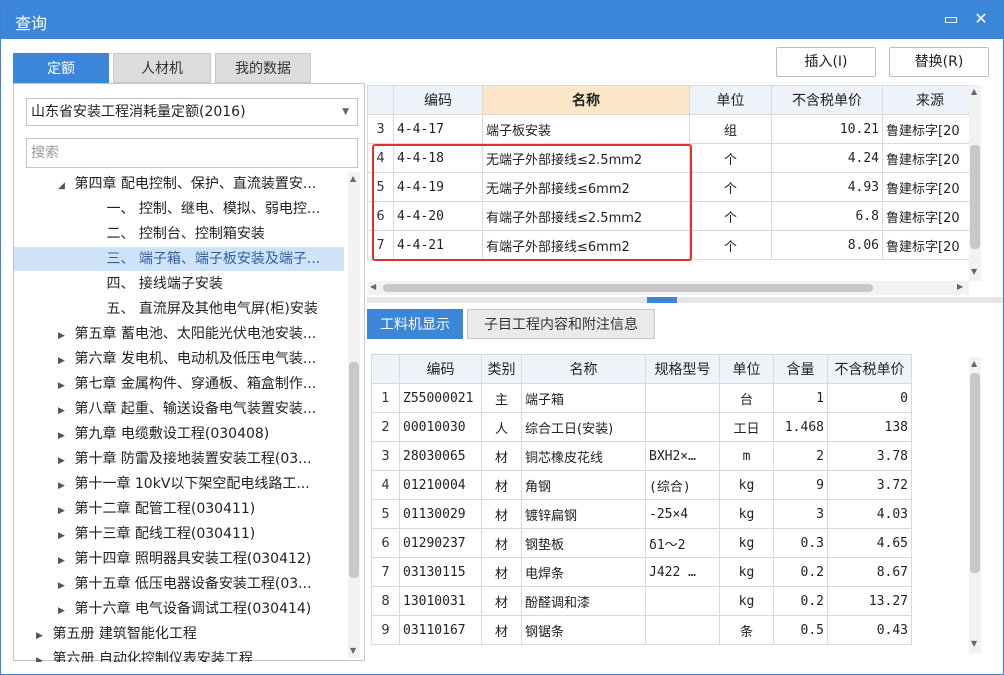 Image resolution: width=1004 pixels, height=675 pixels. What do you see at coordinates (826, 62) in the screenshot?
I see `insert-button: 插入(I)` at bounding box center [826, 62].